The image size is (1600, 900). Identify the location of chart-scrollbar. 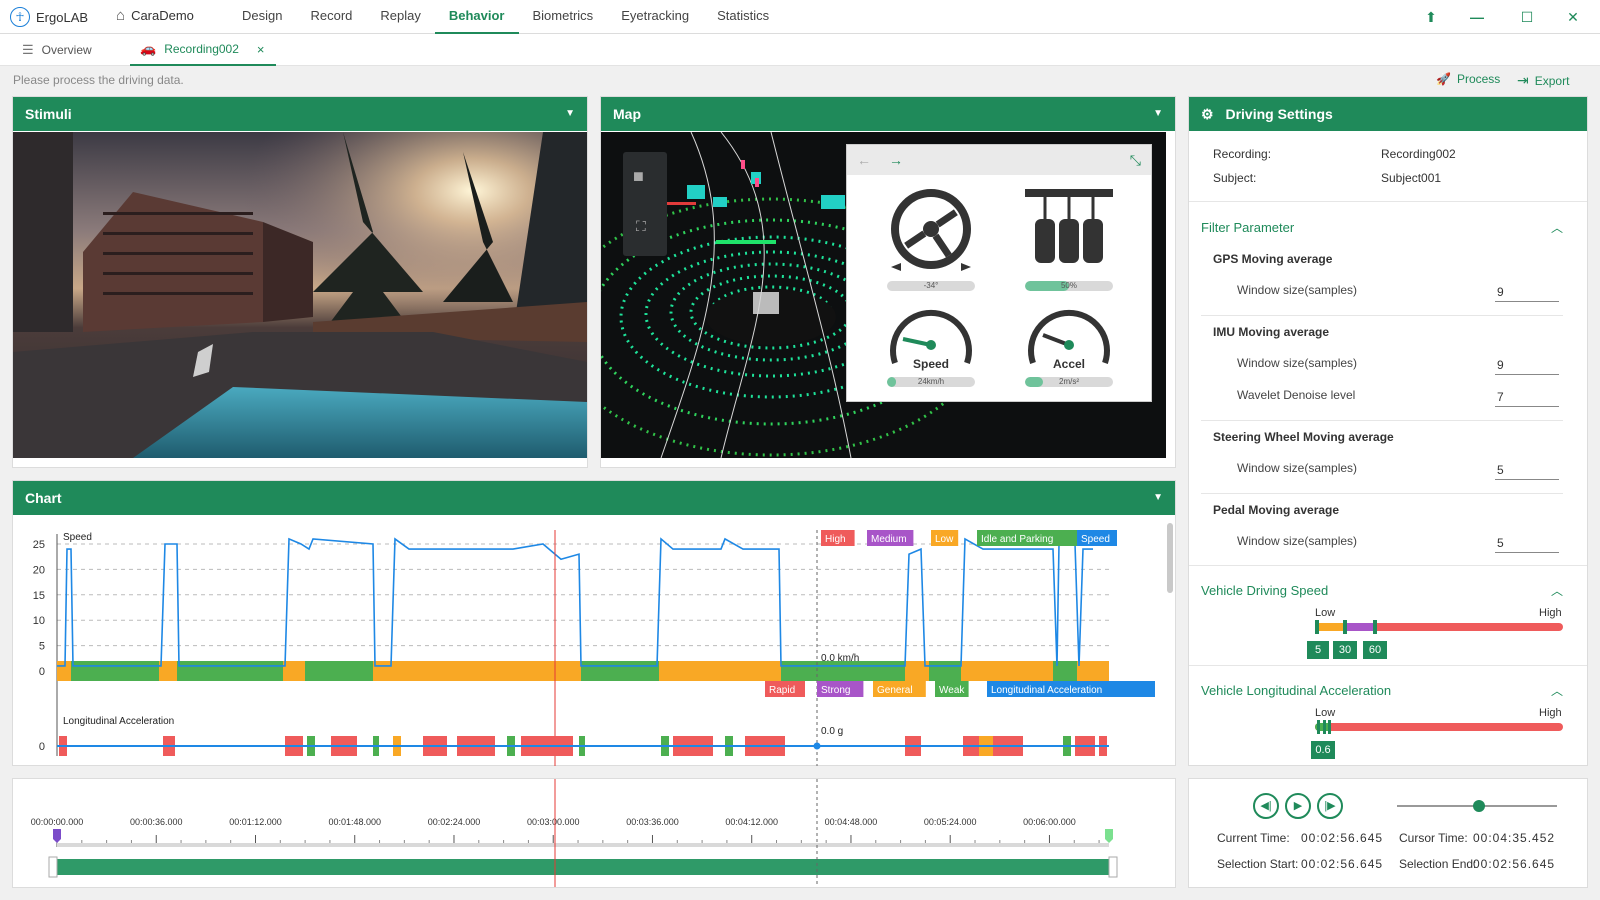
(1170, 558).